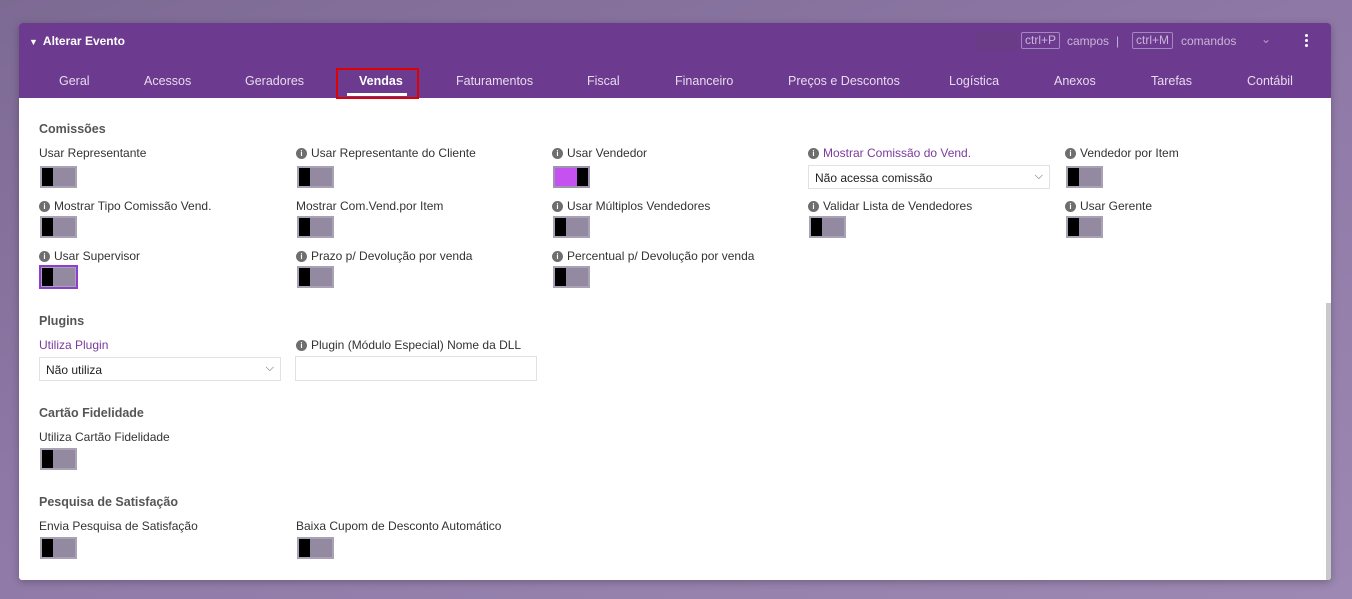 The height and width of the screenshot is (599, 1352). I want to click on vertical-scrollbar, so click(1328, 441).